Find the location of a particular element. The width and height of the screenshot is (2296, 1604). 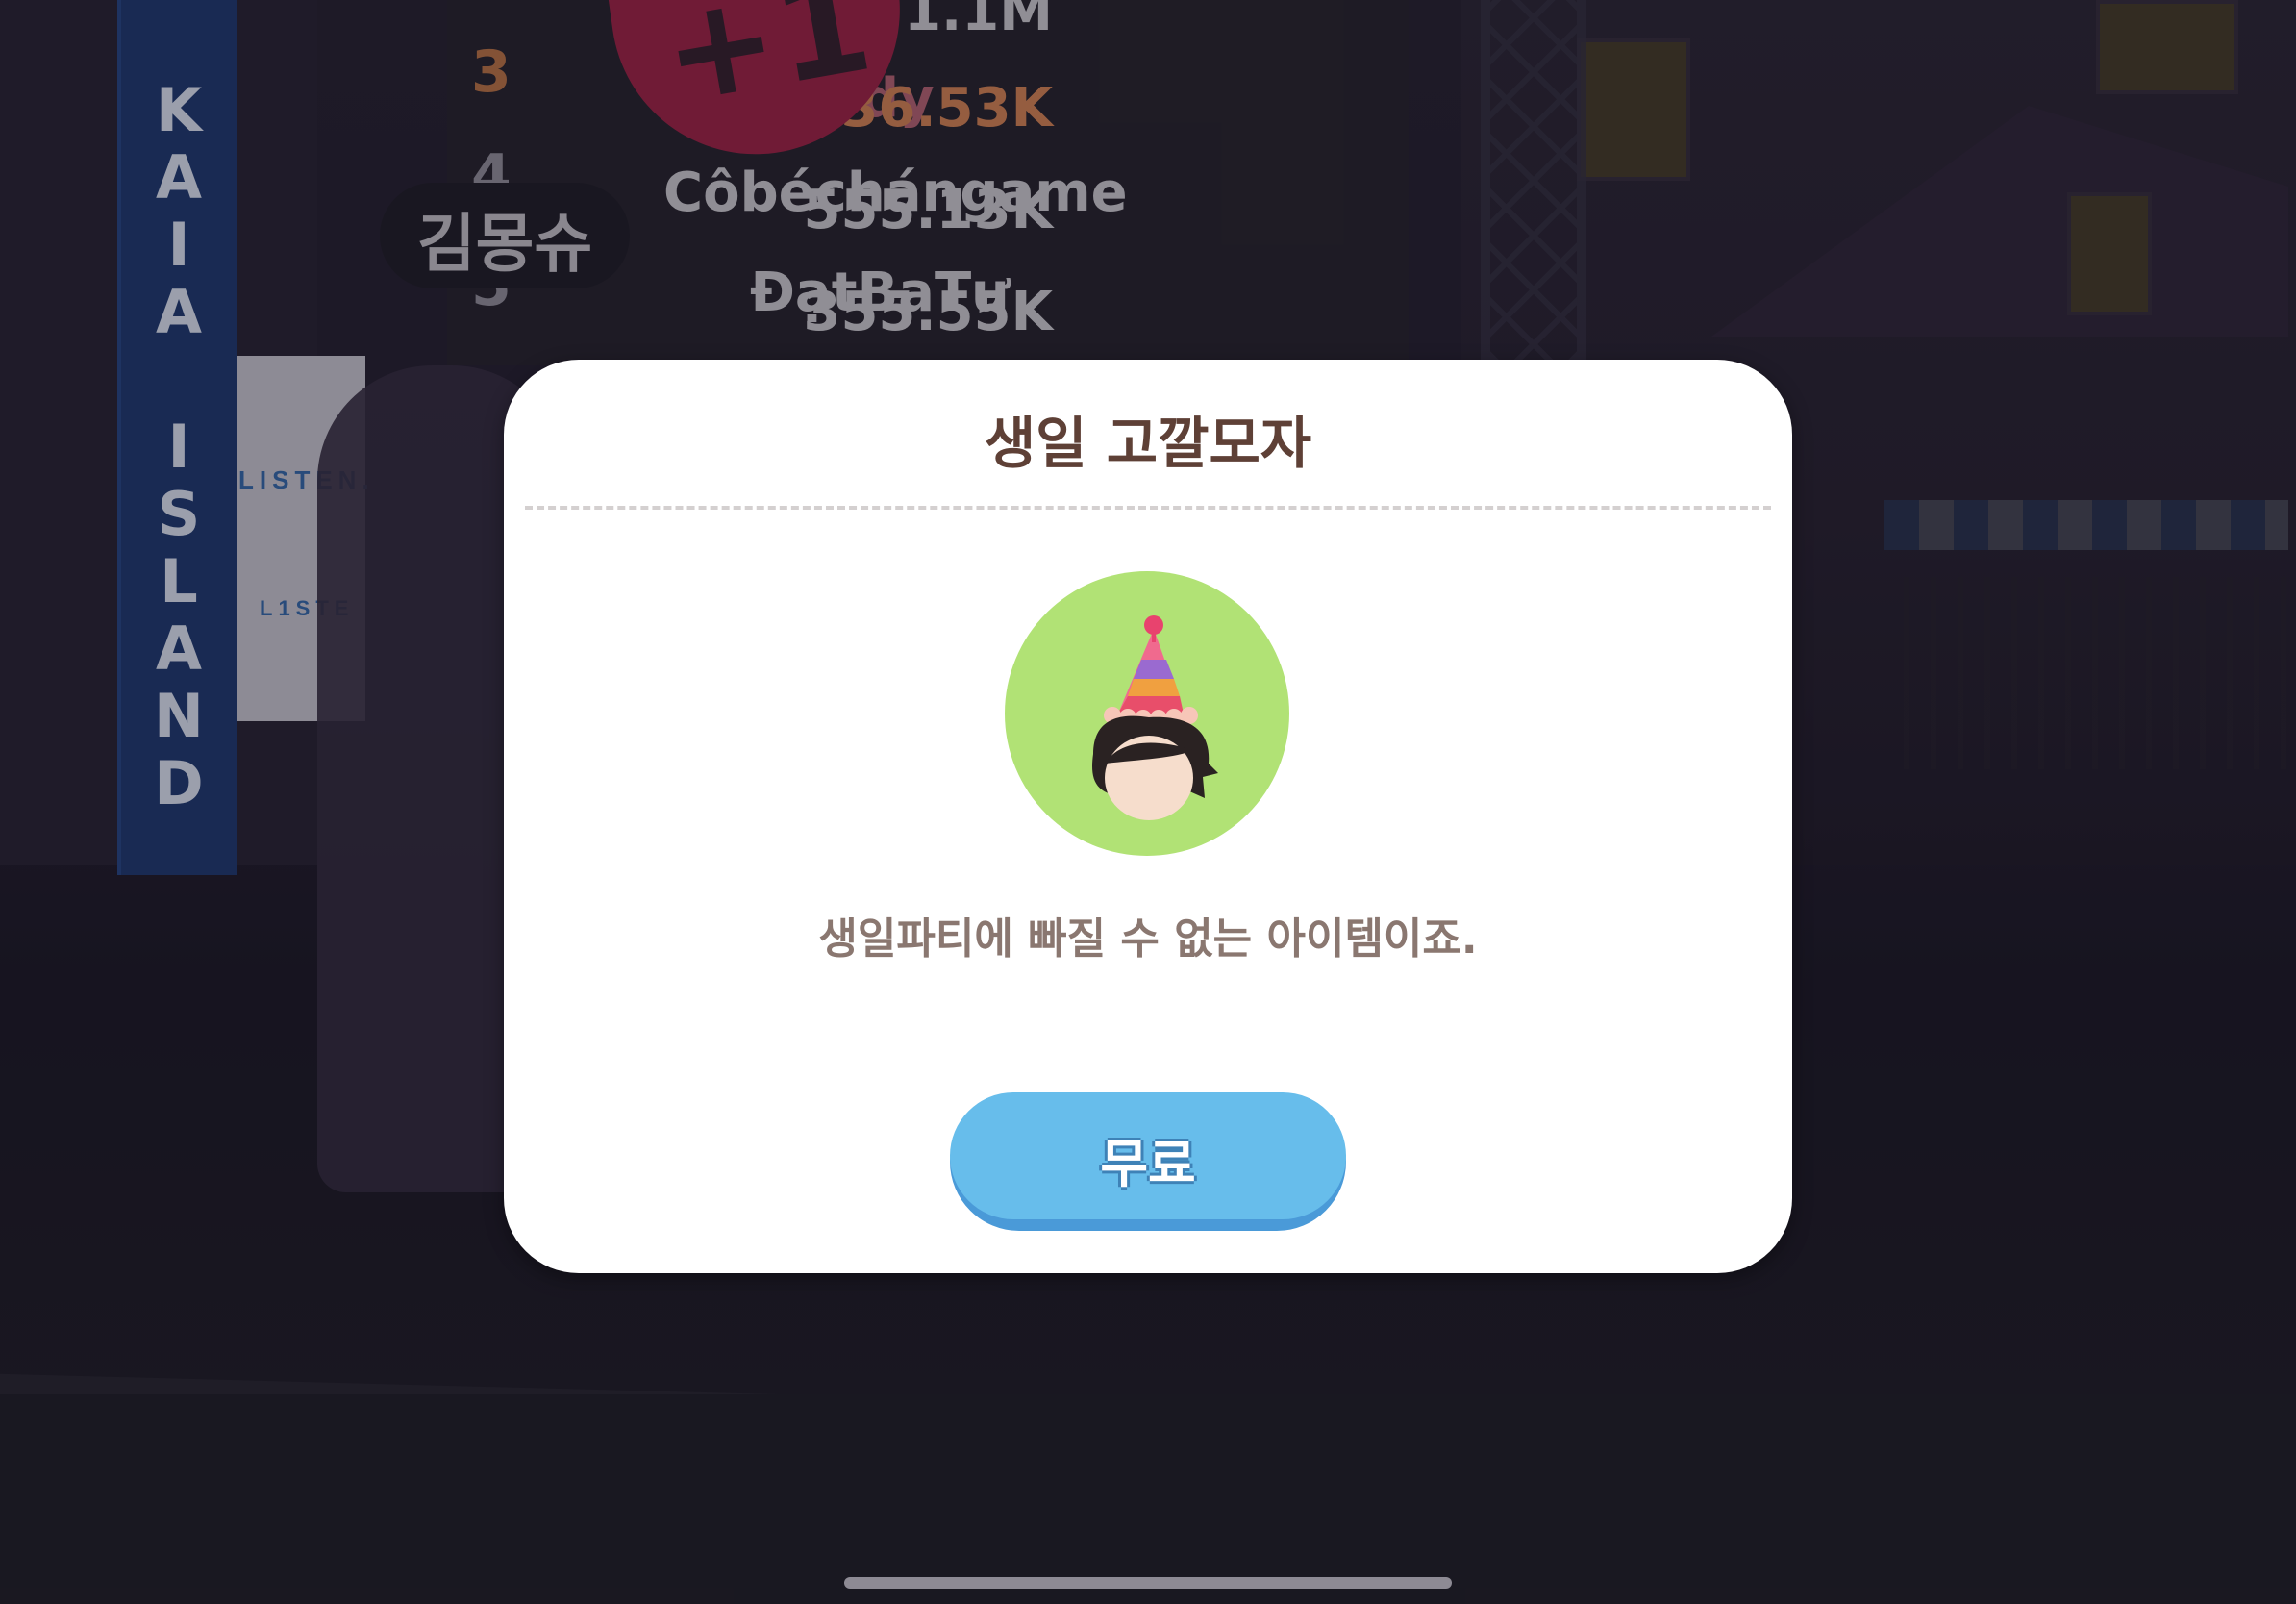

birthday-hat-icon is located at coordinates (1155, 717).